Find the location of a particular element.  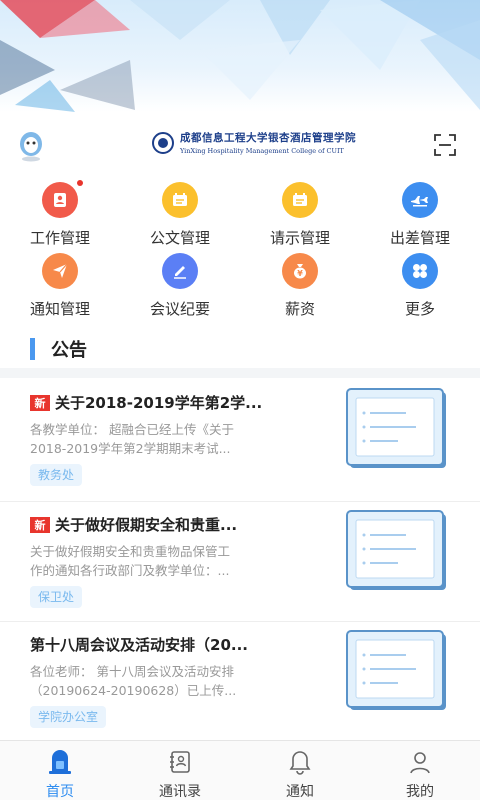

user-shield-icon is located at coordinates (62, 199).